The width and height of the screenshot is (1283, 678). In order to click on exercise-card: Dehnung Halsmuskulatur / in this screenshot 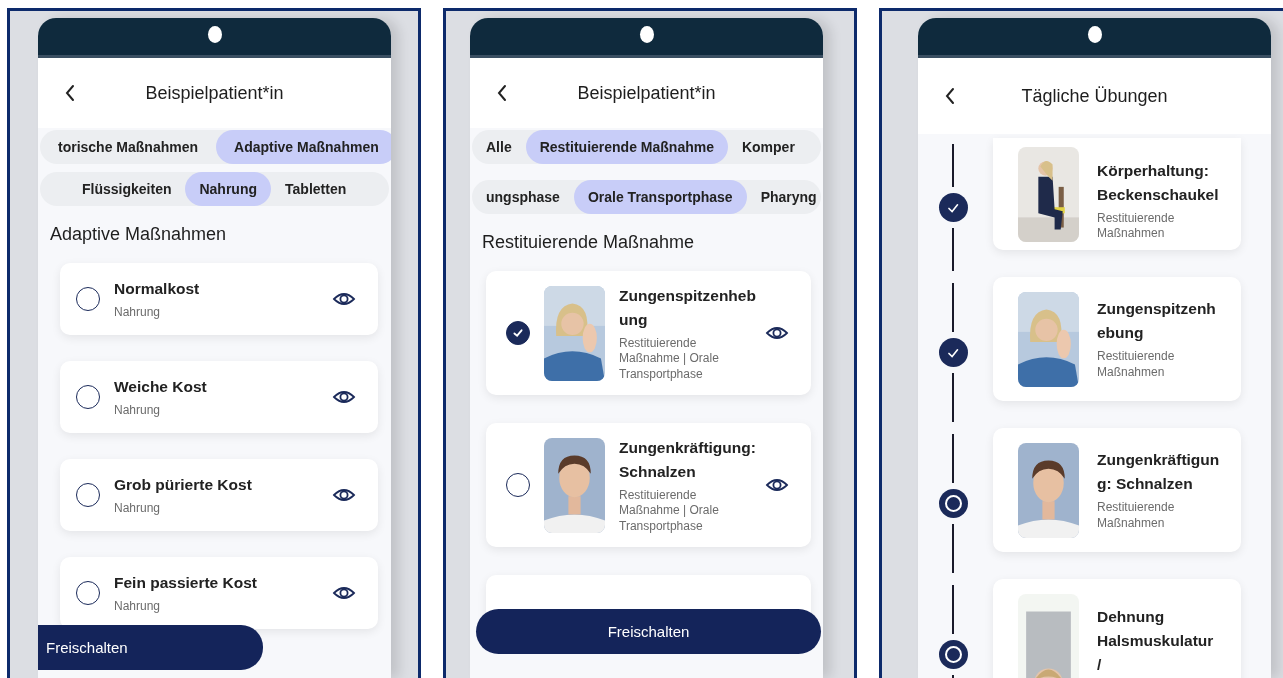, I will do `click(1117, 628)`.